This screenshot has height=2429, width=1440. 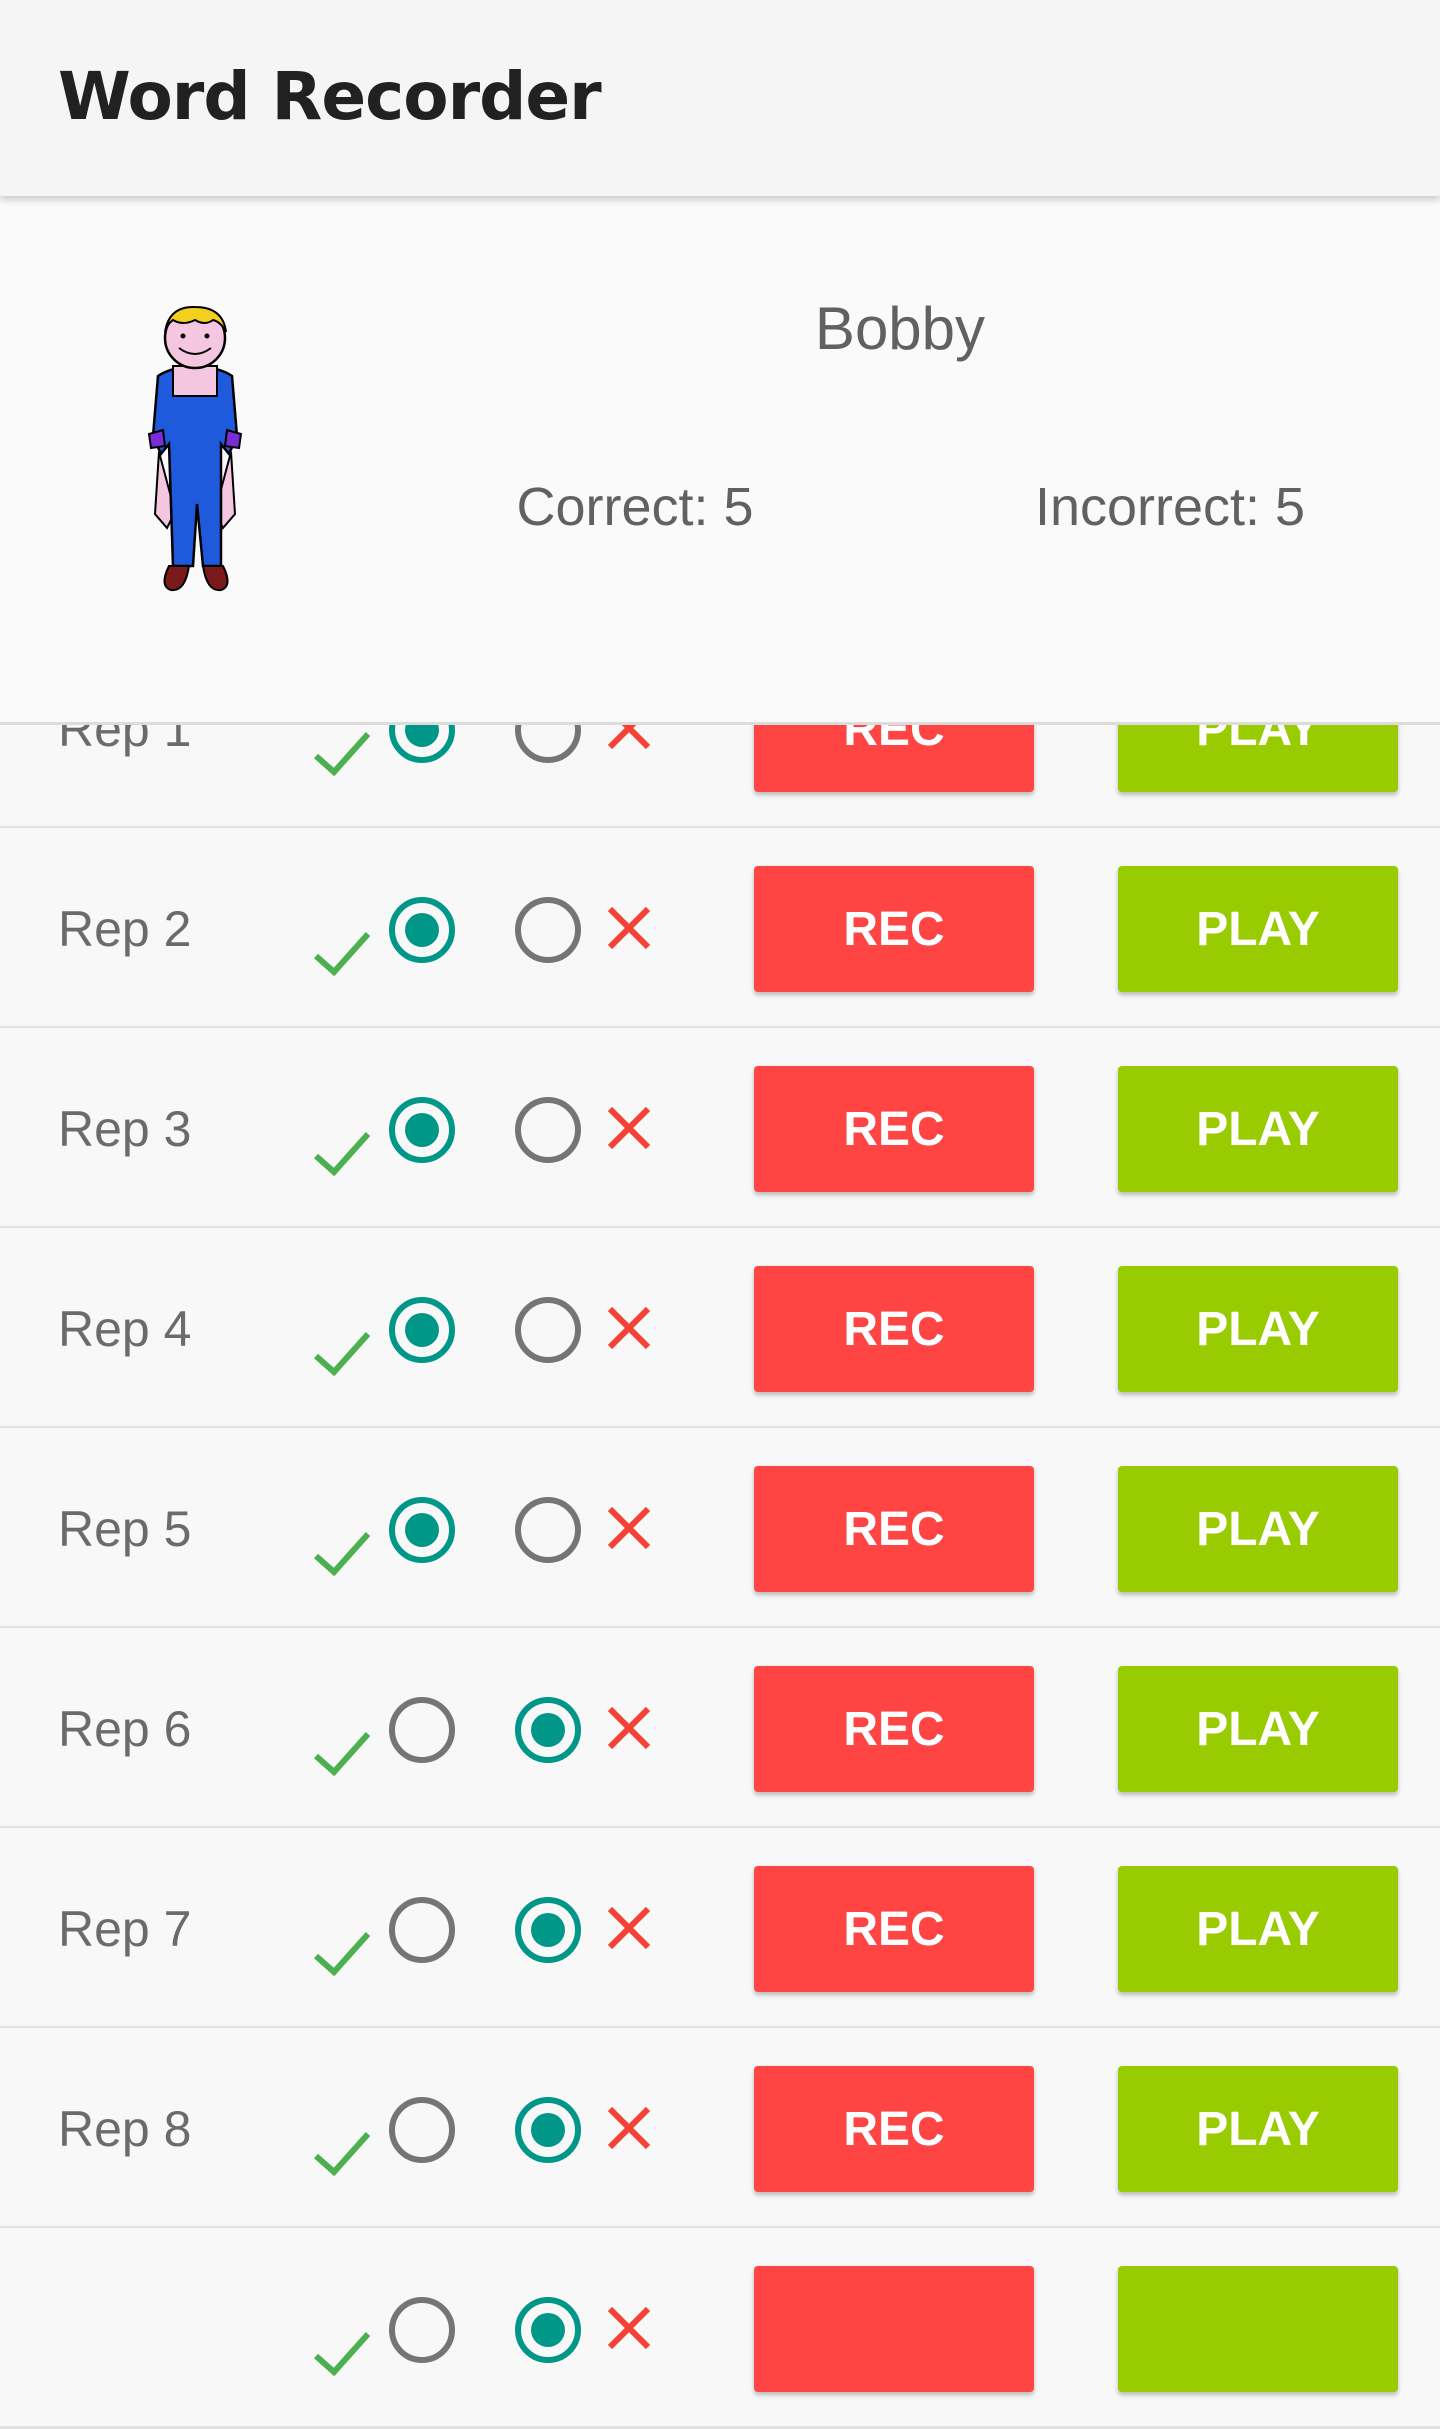 What do you see at coordinates (125, 929) in the screenshot?
I see `rep-label: Rep 2` at bounding box center [125, 929].